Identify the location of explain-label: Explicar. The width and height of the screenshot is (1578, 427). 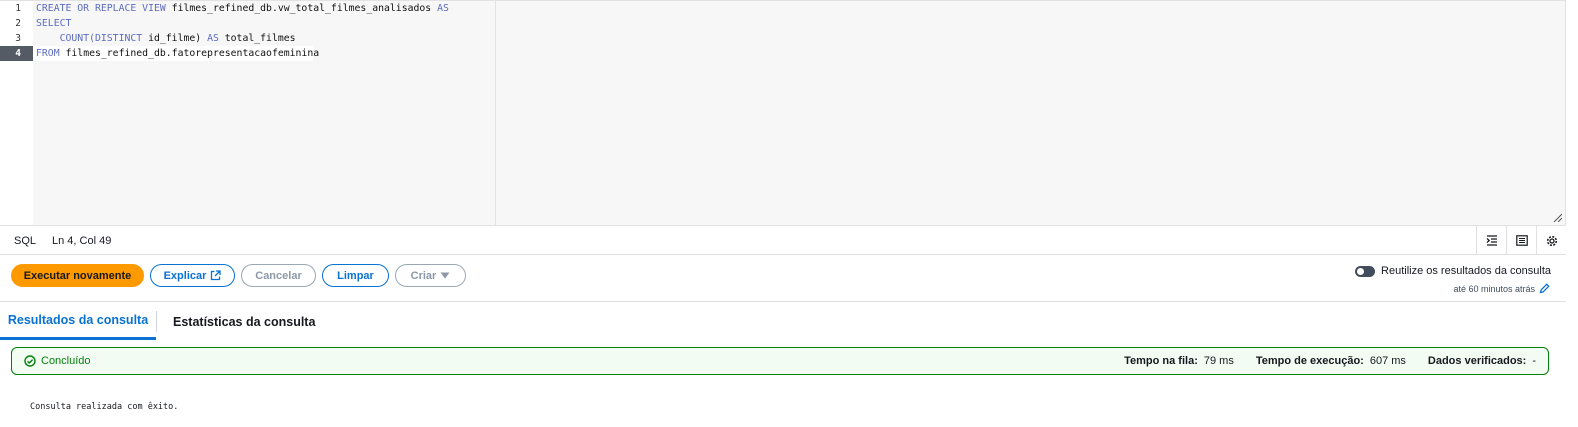
(185, 275).